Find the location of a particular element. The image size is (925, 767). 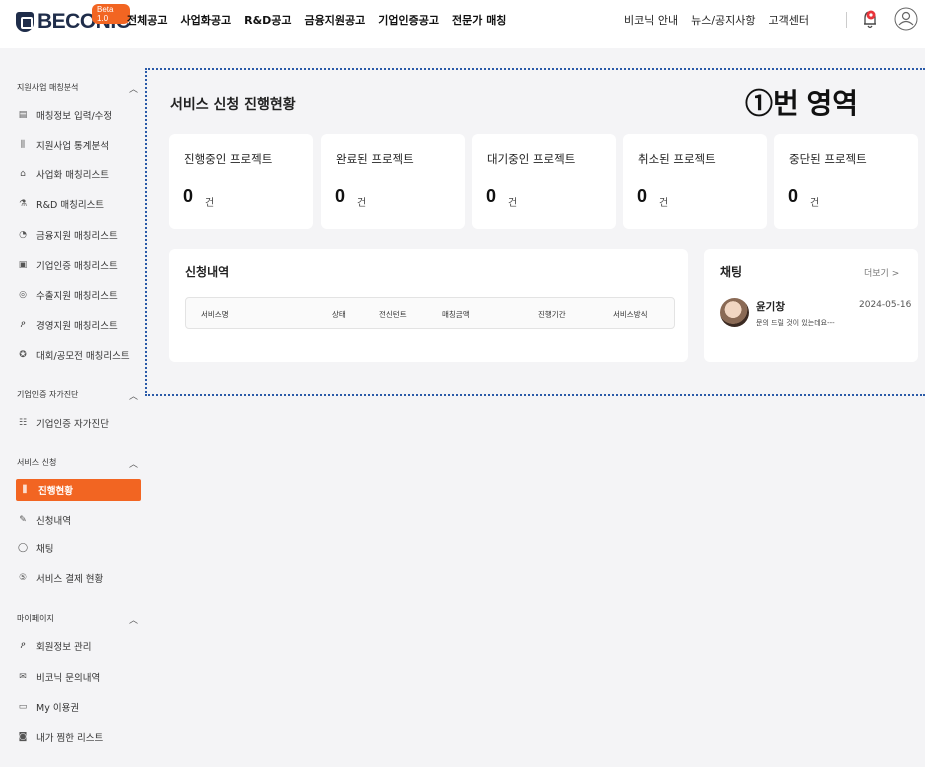

sidebar-item-management: ዖ 경영지원 매칭리스트 is located at coordinates (79, 325).